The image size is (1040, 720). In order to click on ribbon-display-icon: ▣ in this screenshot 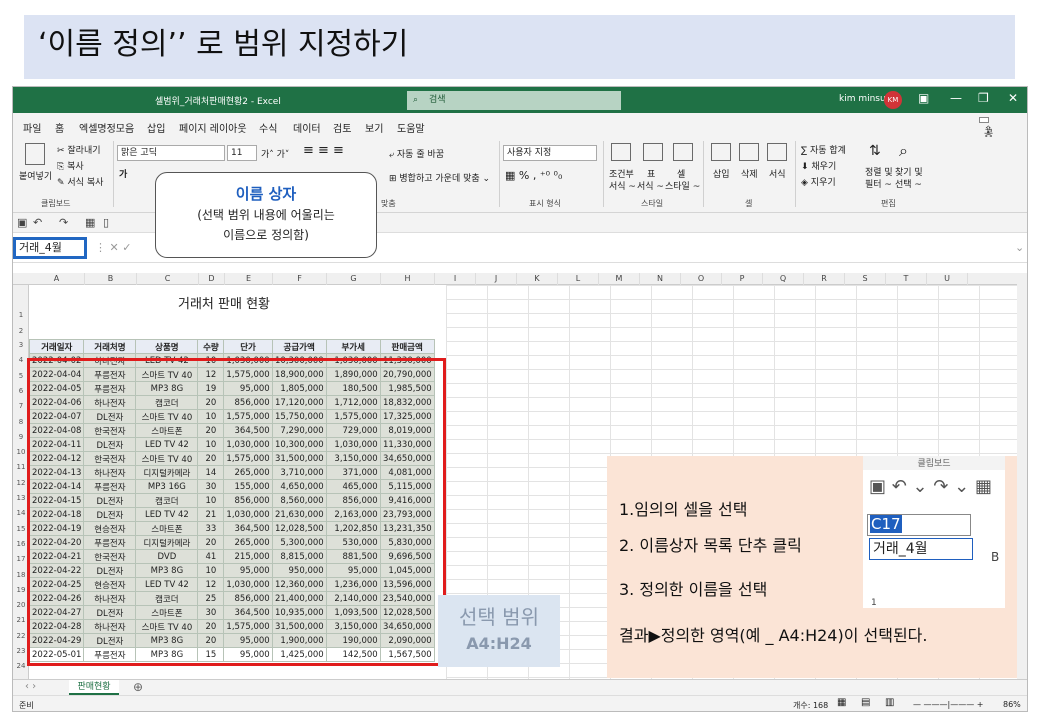, I will do `click(923, 98)`.